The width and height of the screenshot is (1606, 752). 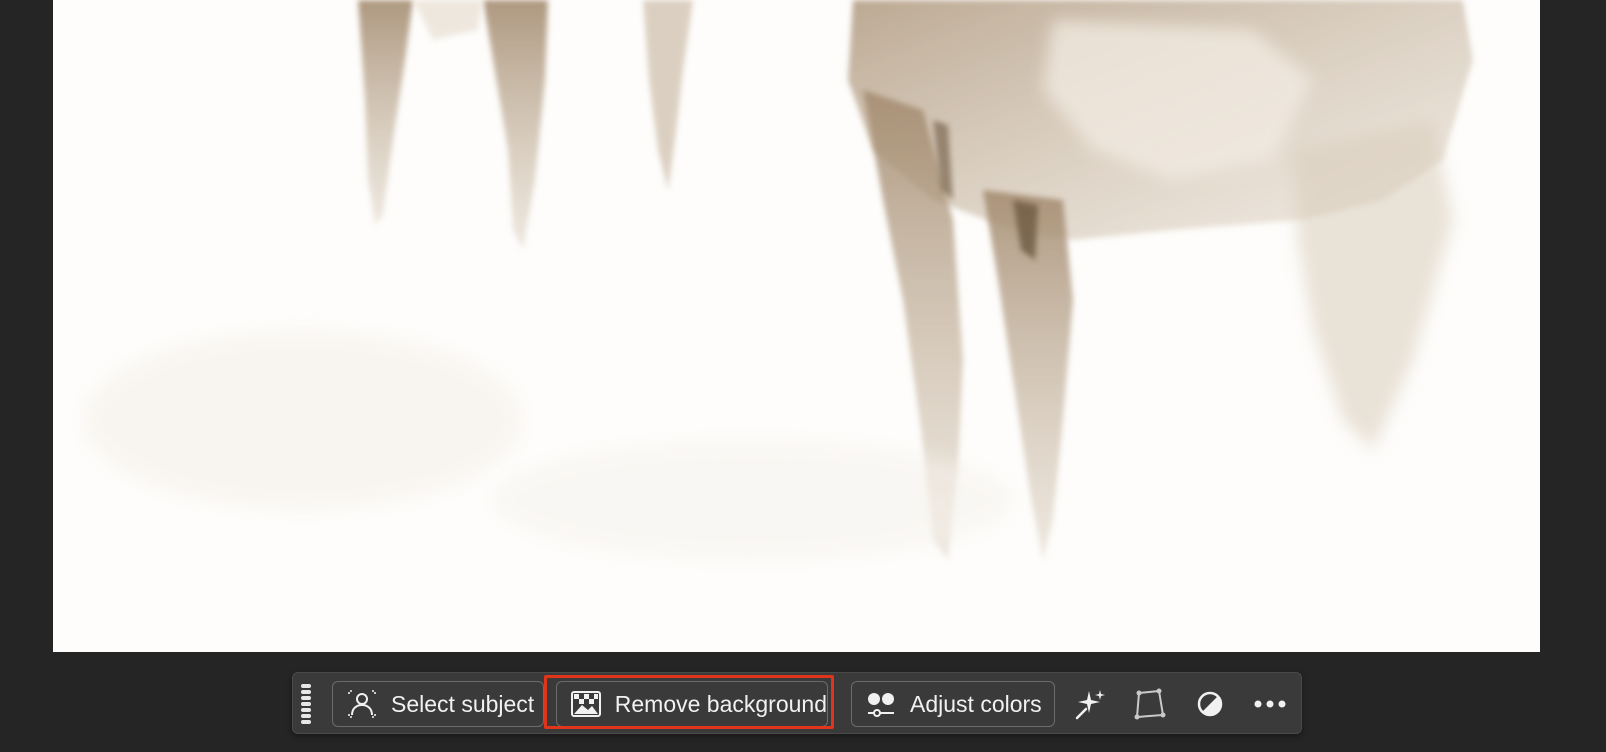 What do you see at coordinates (586, 704) in the screenshot?
I see `remove-background-icon` at bounding box center [586, 704].